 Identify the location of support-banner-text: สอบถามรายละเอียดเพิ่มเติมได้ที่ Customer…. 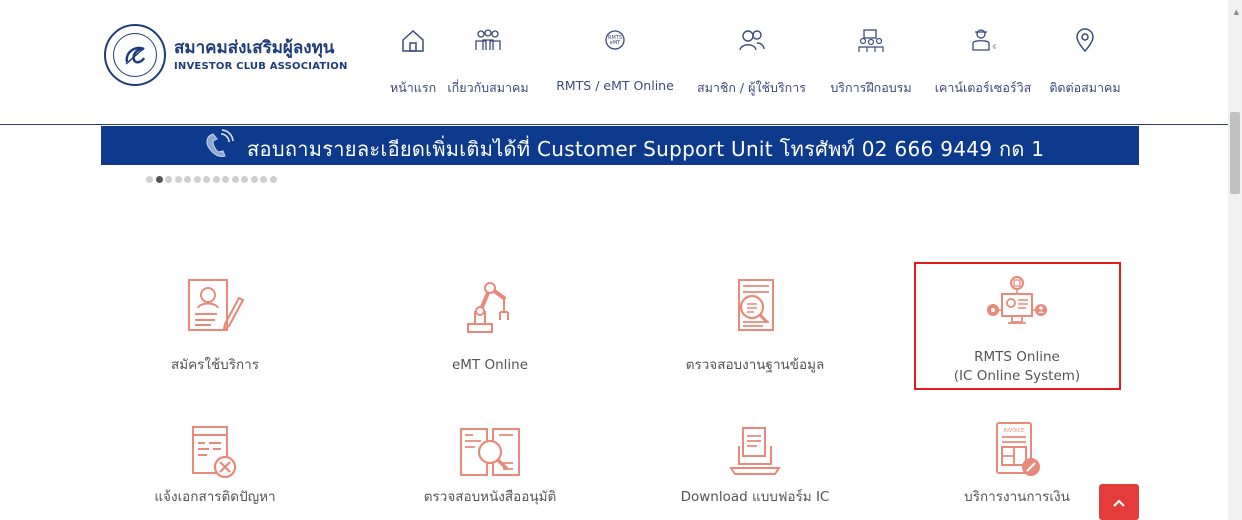
(646, 149).